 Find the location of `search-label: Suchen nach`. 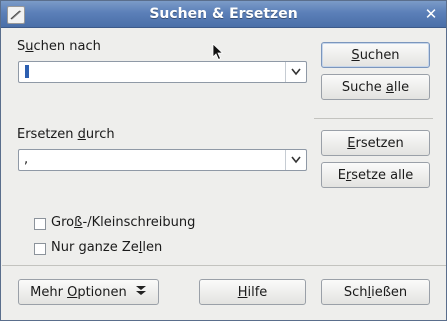

search-label: Suchen nach is located at coordinates (59, 46).